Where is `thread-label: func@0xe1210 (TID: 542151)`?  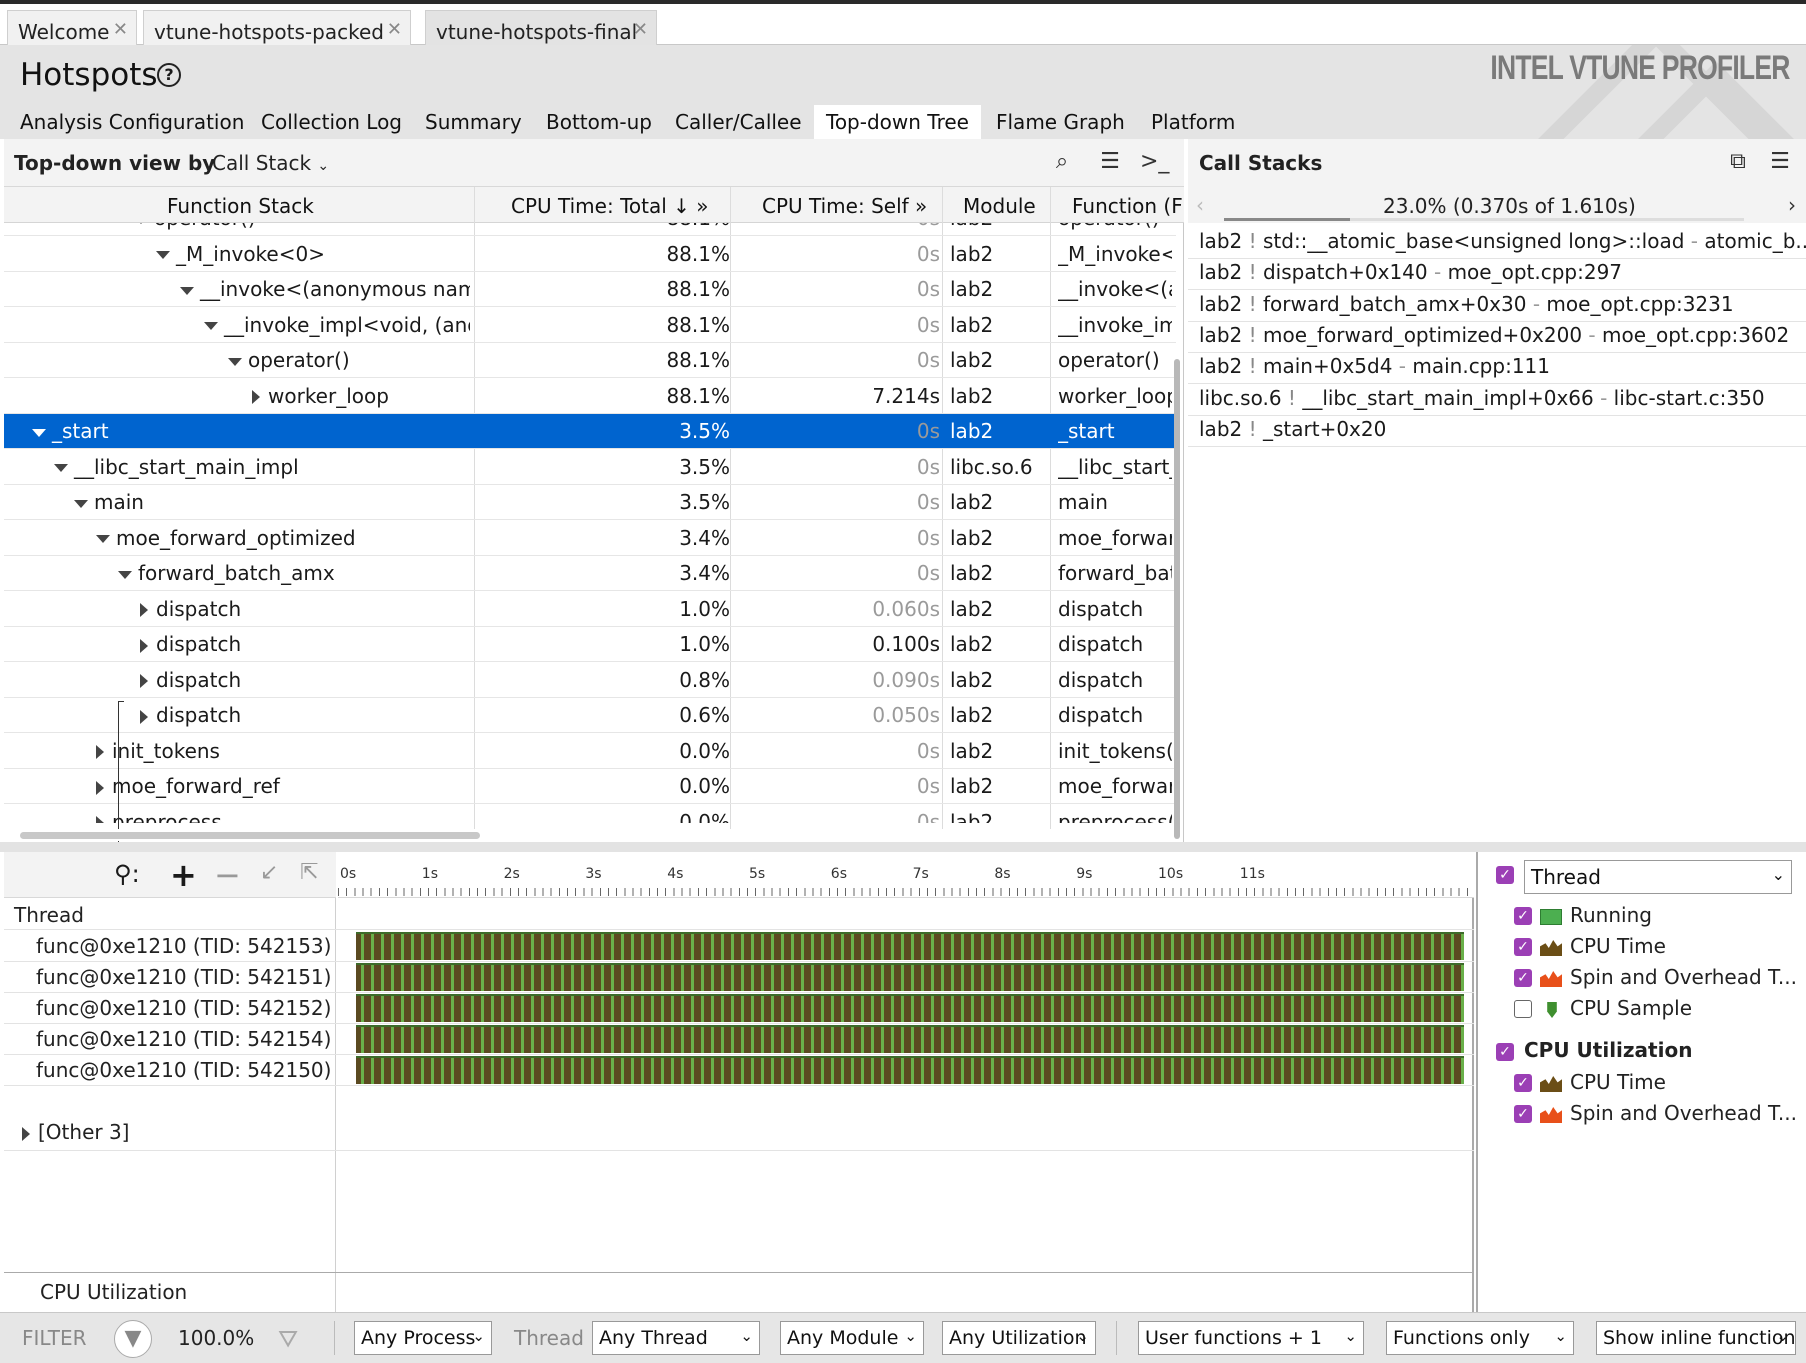
thread-label: func@0xe1210 (TID: 542151) is located at coordinates (183, 977).